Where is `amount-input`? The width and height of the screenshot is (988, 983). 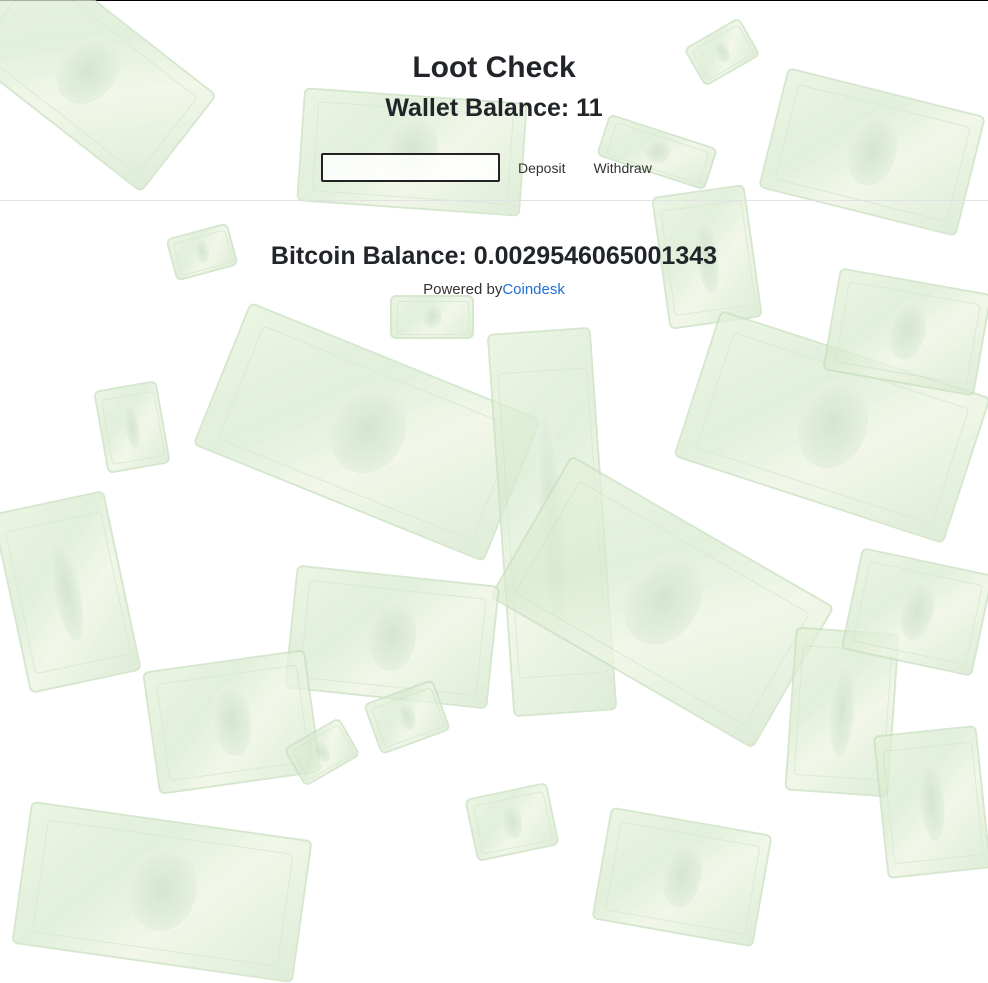 amount-input is located at coordinates (410, 167).